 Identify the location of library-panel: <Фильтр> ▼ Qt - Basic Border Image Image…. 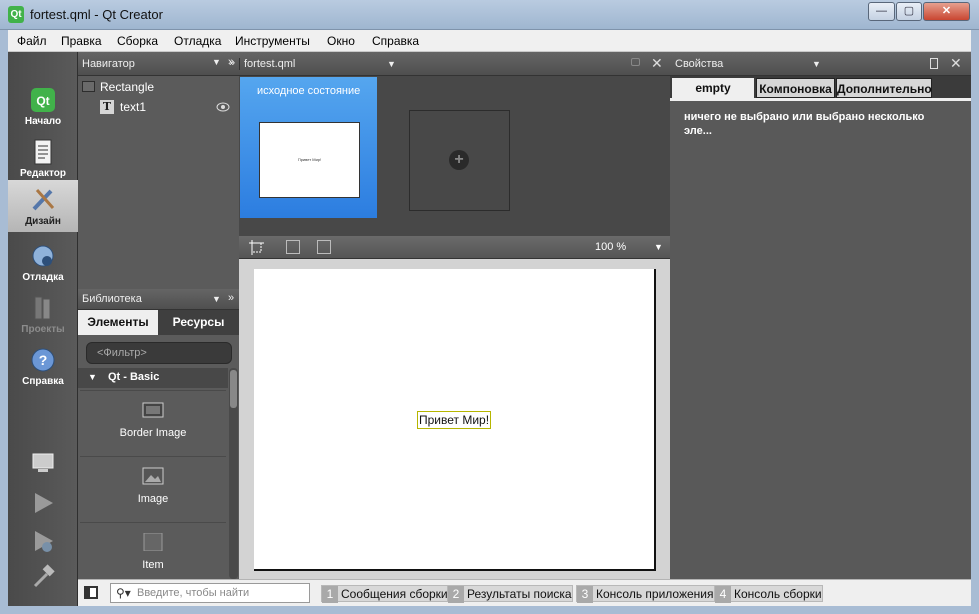
(158, 457).